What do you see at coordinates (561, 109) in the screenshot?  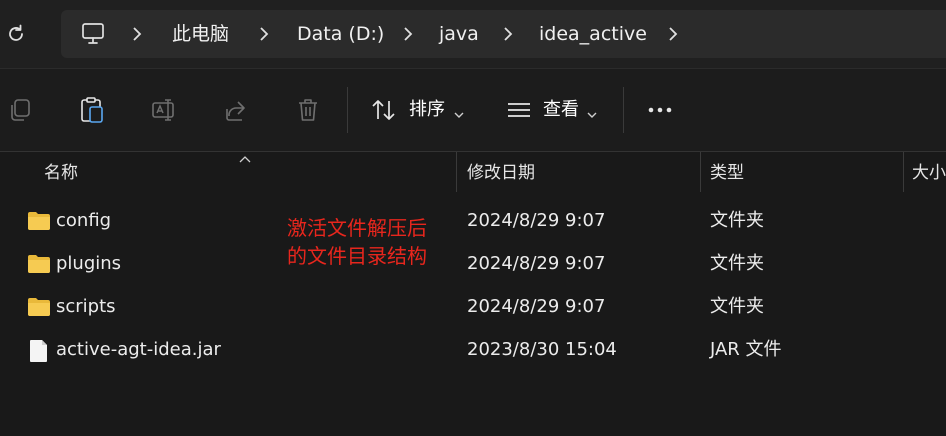 I see `view-label: 查看` at bounding box center [561, 109].